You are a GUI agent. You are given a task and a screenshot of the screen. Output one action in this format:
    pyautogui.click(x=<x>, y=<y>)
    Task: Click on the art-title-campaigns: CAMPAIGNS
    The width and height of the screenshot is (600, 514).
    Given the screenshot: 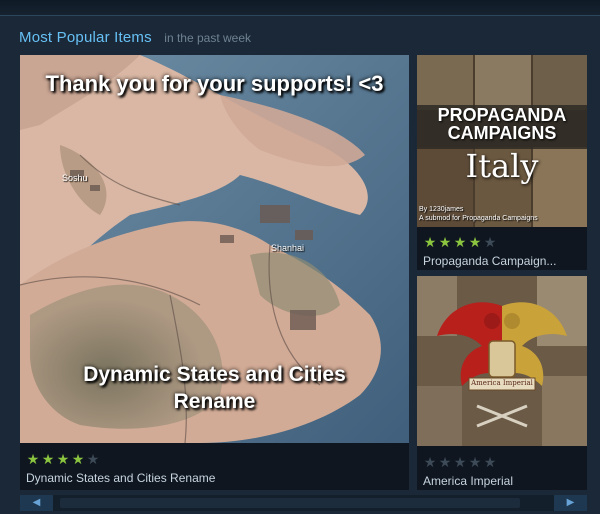 What is the action you would take?
    pyautogui.click(x=502, y=133)
    